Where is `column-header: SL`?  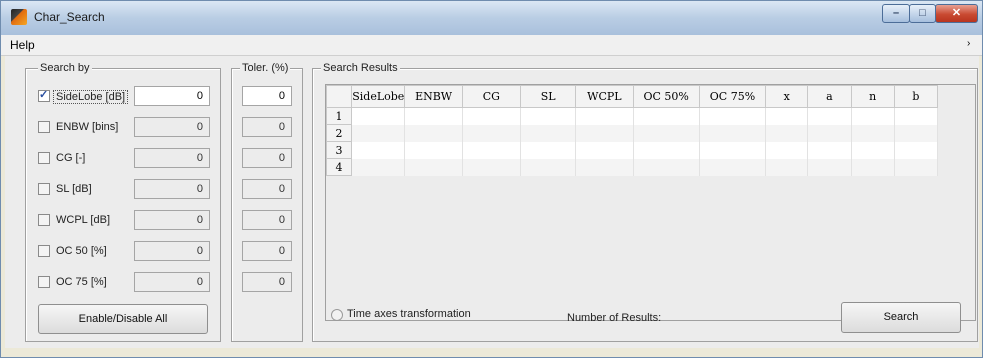
column-header: SL is located at coordinates (548, 96).